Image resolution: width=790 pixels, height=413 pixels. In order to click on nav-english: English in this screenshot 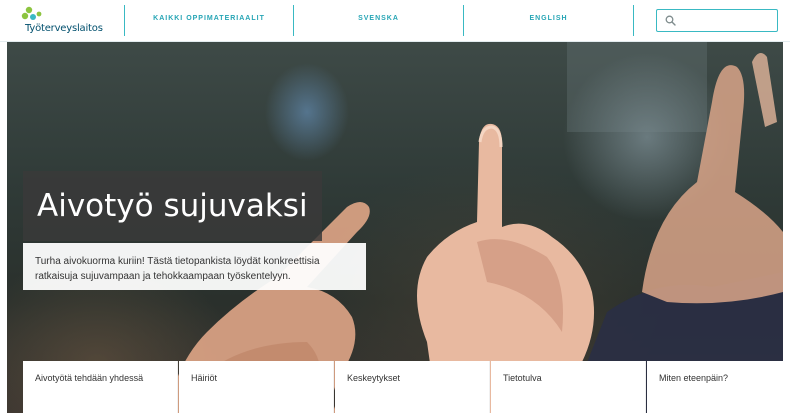, I will do `click(548, 21)`.